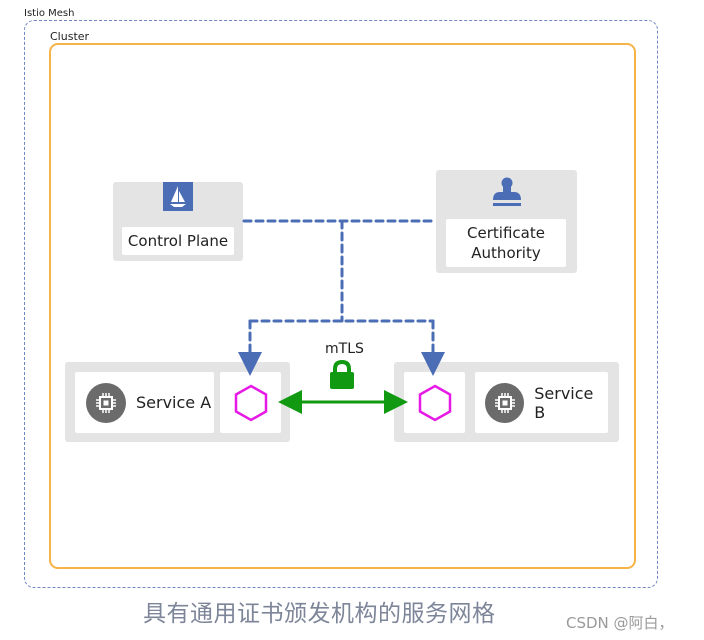 Image resolution: width=704 pixels, height=640 pixels. Describe the element at coordinates (344, 349) in the screenshot. I see `mtls-label: mTLS` at that location.